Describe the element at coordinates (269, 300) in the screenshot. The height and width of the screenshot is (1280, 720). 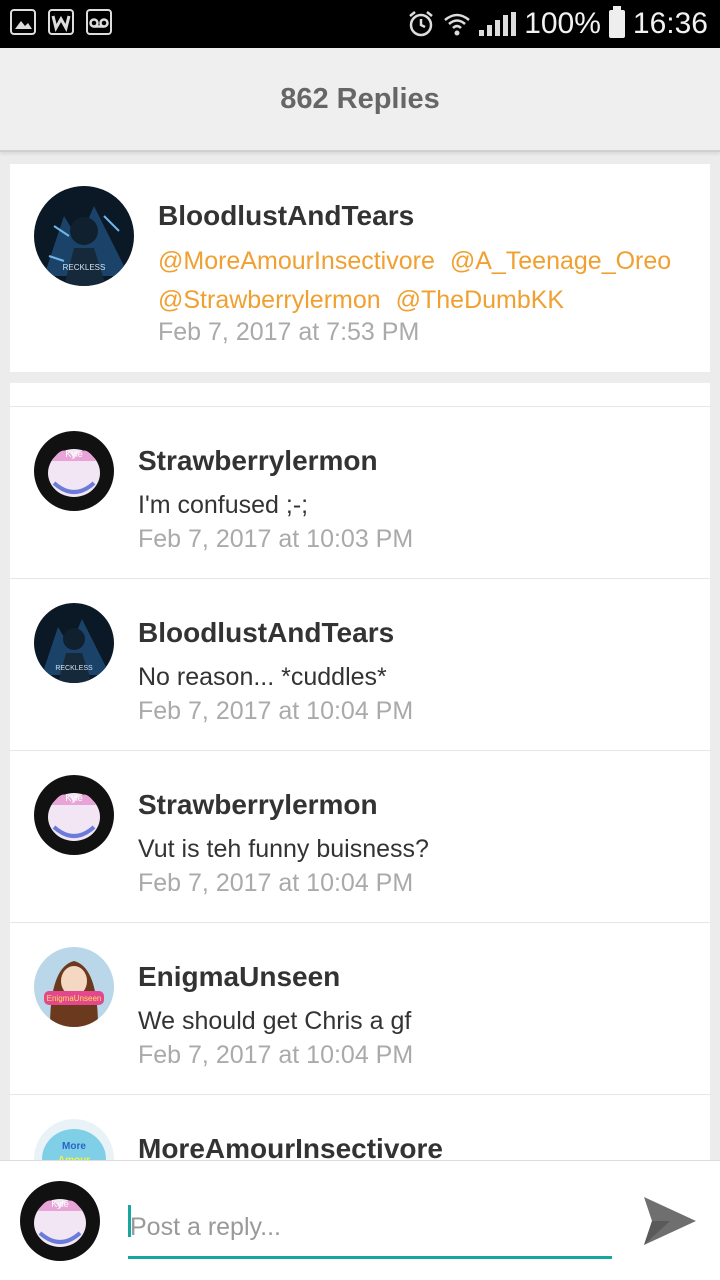
I see `mention-link: @Strawberrylermon` at that location.